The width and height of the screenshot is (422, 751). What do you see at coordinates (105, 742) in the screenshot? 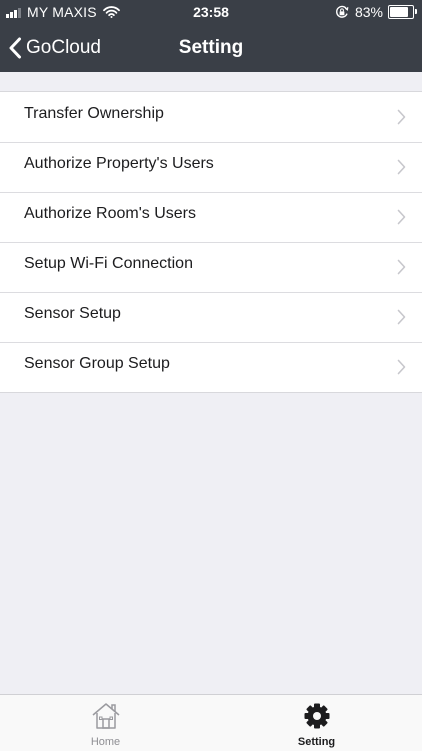
I see `tab-label-home: Home` at bounding box center [105, 742].